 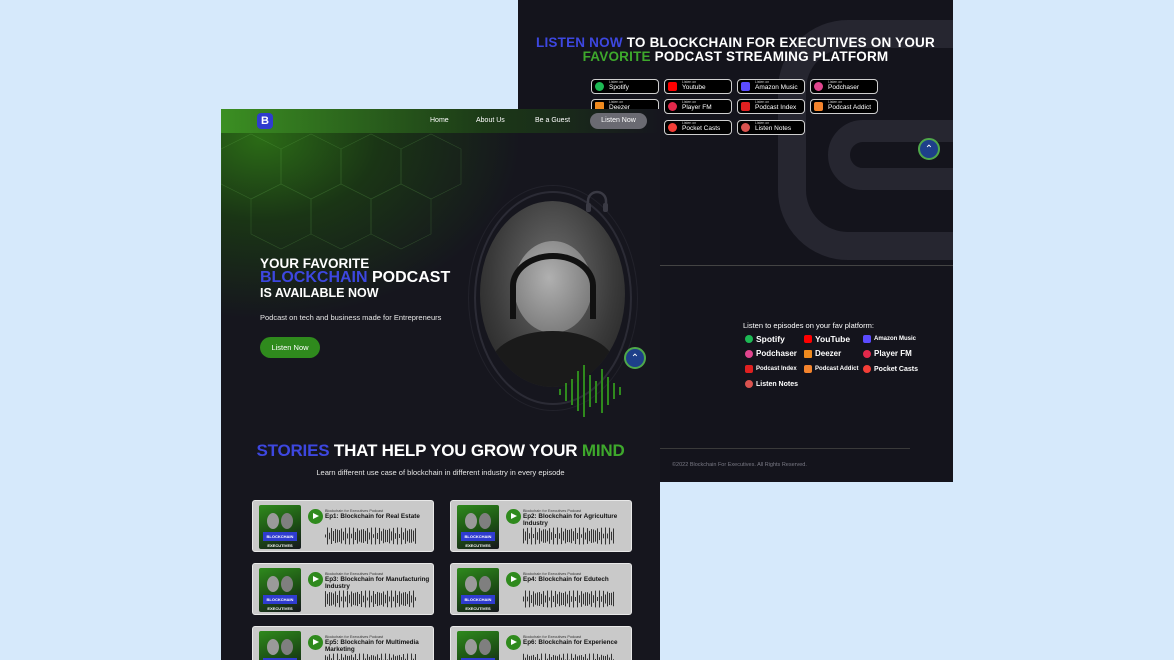 I want to click on listen-on-listen-notes-button: Listen on Listen Notes, so click(x=771, y=127).